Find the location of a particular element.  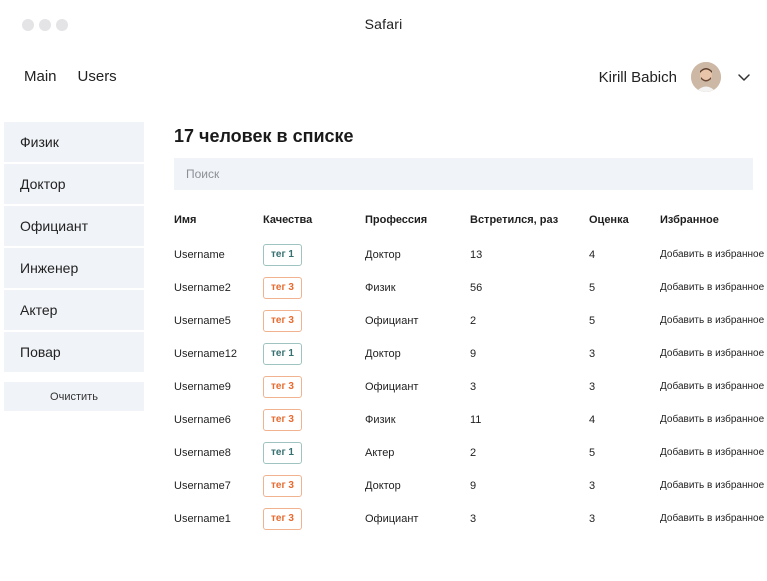

sidebar-item-waiter: Официант is located at coordinates (74, 226).